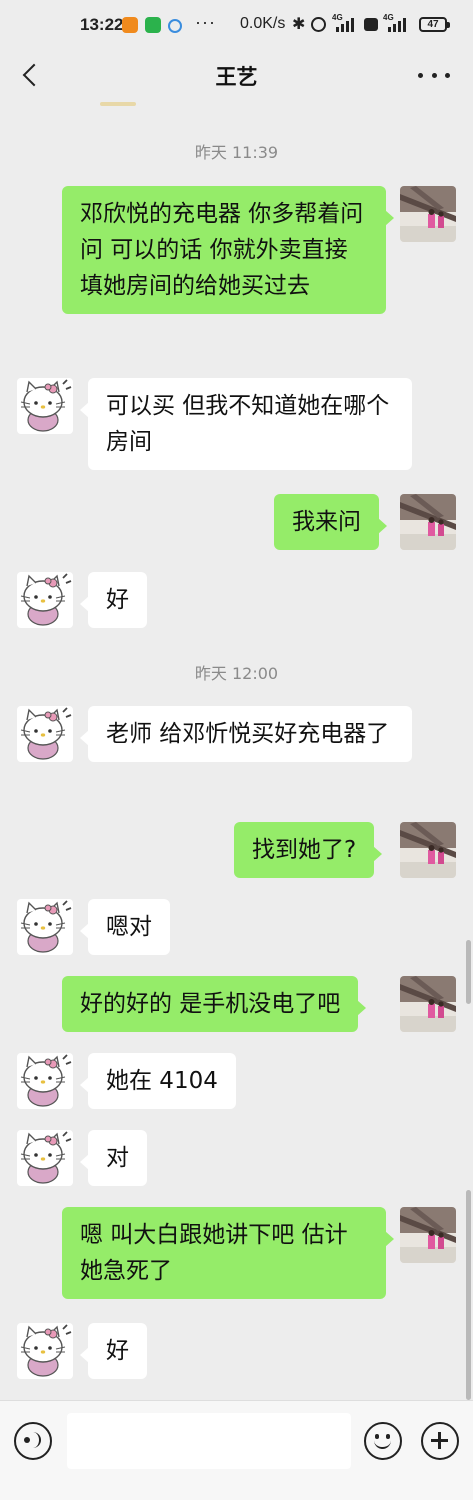 This screenshot has height=1500, width=473. I want to click on battery-icon: 47, so click(434, 24).